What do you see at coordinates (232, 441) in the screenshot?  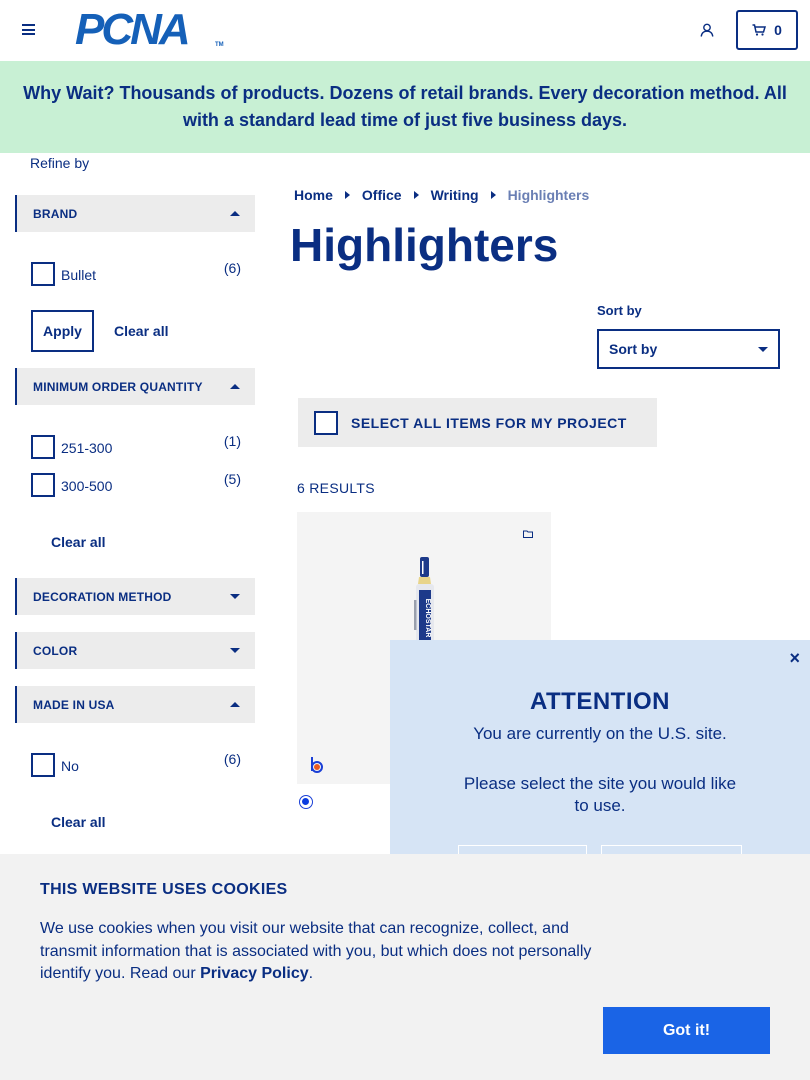 I see `option-count: (1)` at bounding box center [232, 441].